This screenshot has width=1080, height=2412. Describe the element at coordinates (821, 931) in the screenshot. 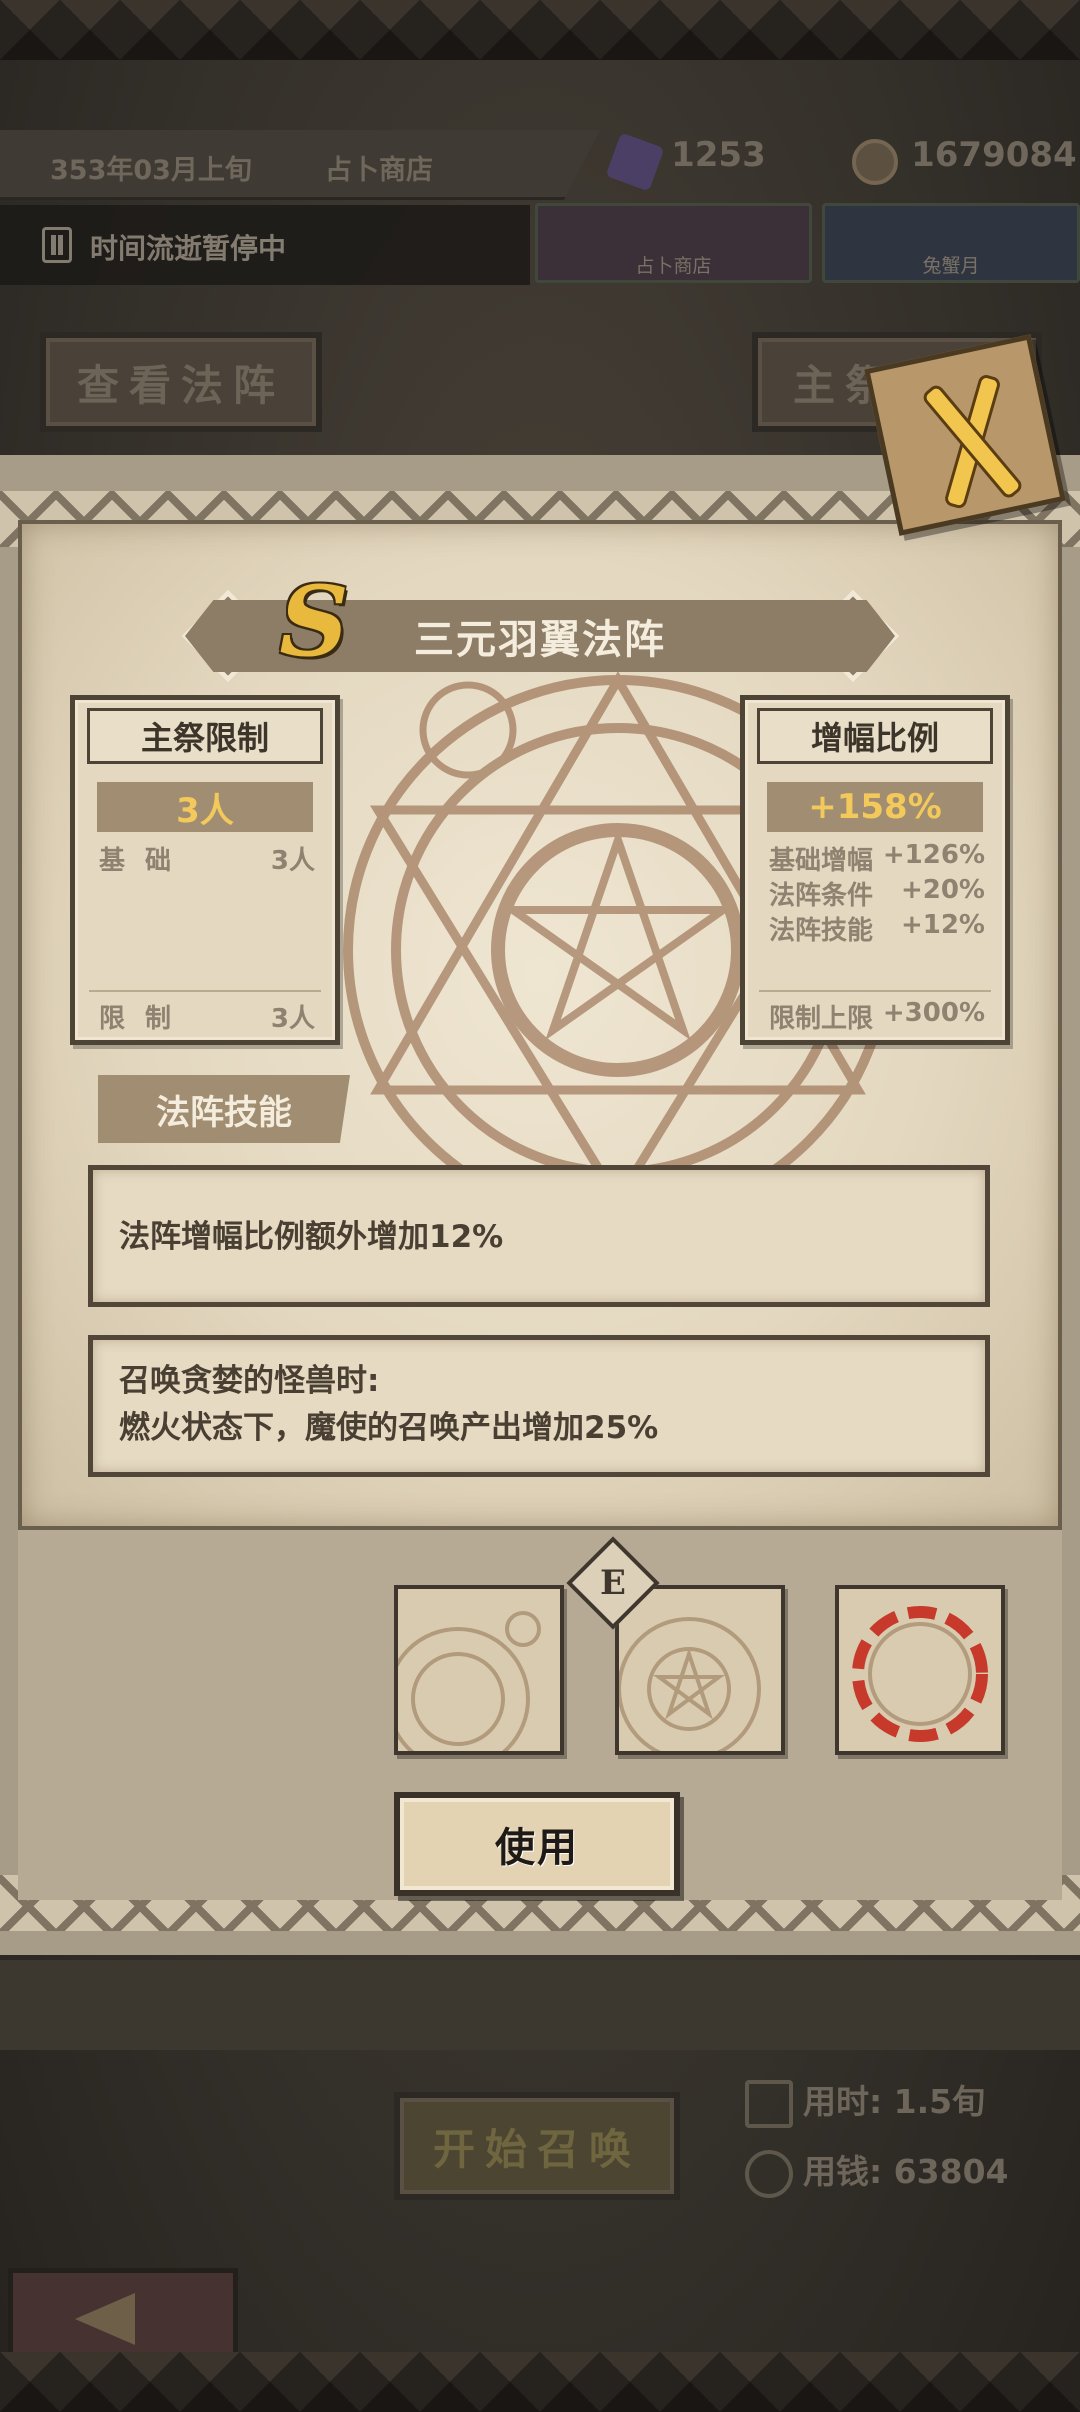

I see `amplify-row-label: 法阵技能` at that location.